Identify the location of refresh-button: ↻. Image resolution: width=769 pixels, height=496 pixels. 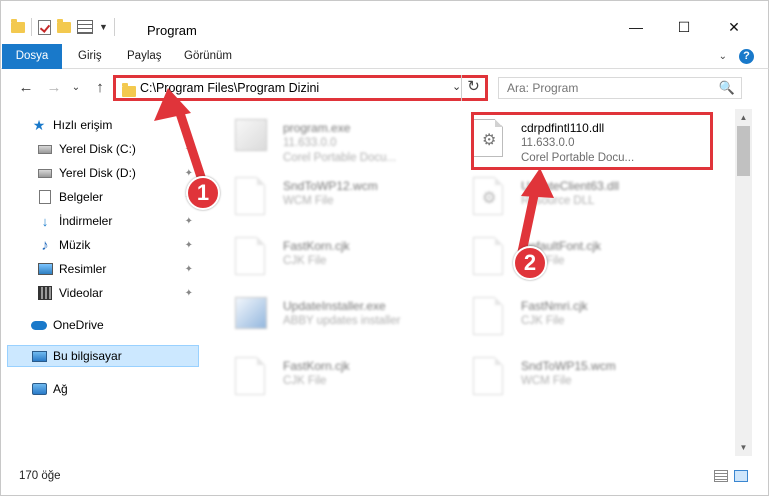
(473, 88).